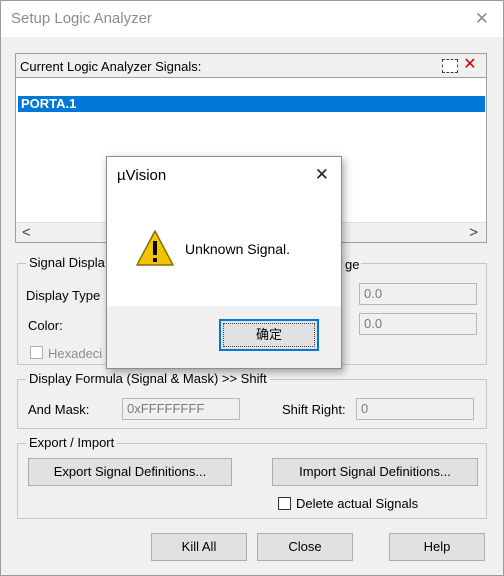 This screenshot has height=576, width=504. What do you see at coordinates (111, 66) in the screenshot?
I see `signals-caption: Current Logic Analyzer Signals:` at bounding box center [111, 66].